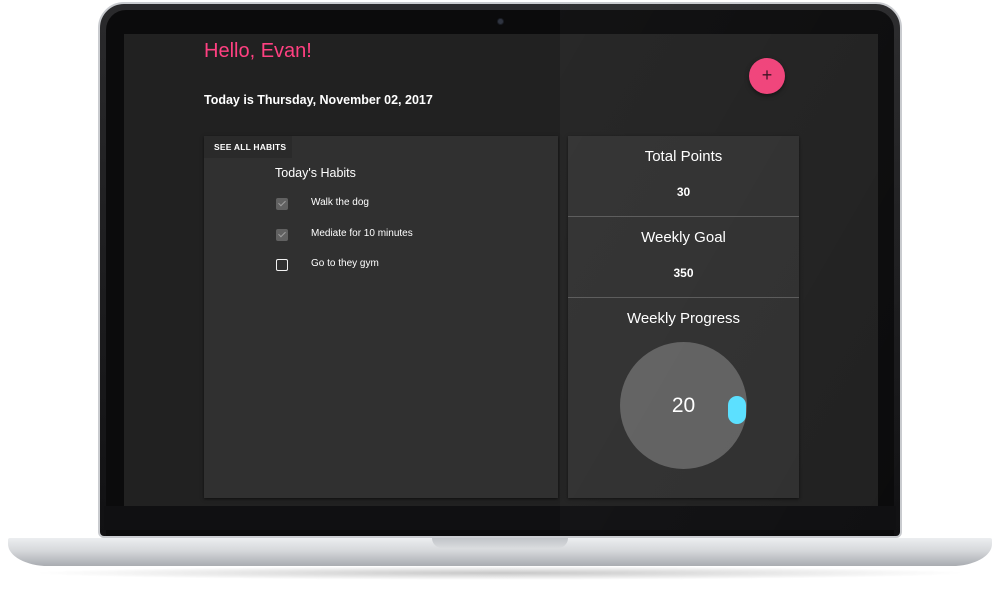  What do you see at coordinates (406, 211) in the screenshot?
I see `habit-item: Walk the dog` at bounding box center [406, 211].